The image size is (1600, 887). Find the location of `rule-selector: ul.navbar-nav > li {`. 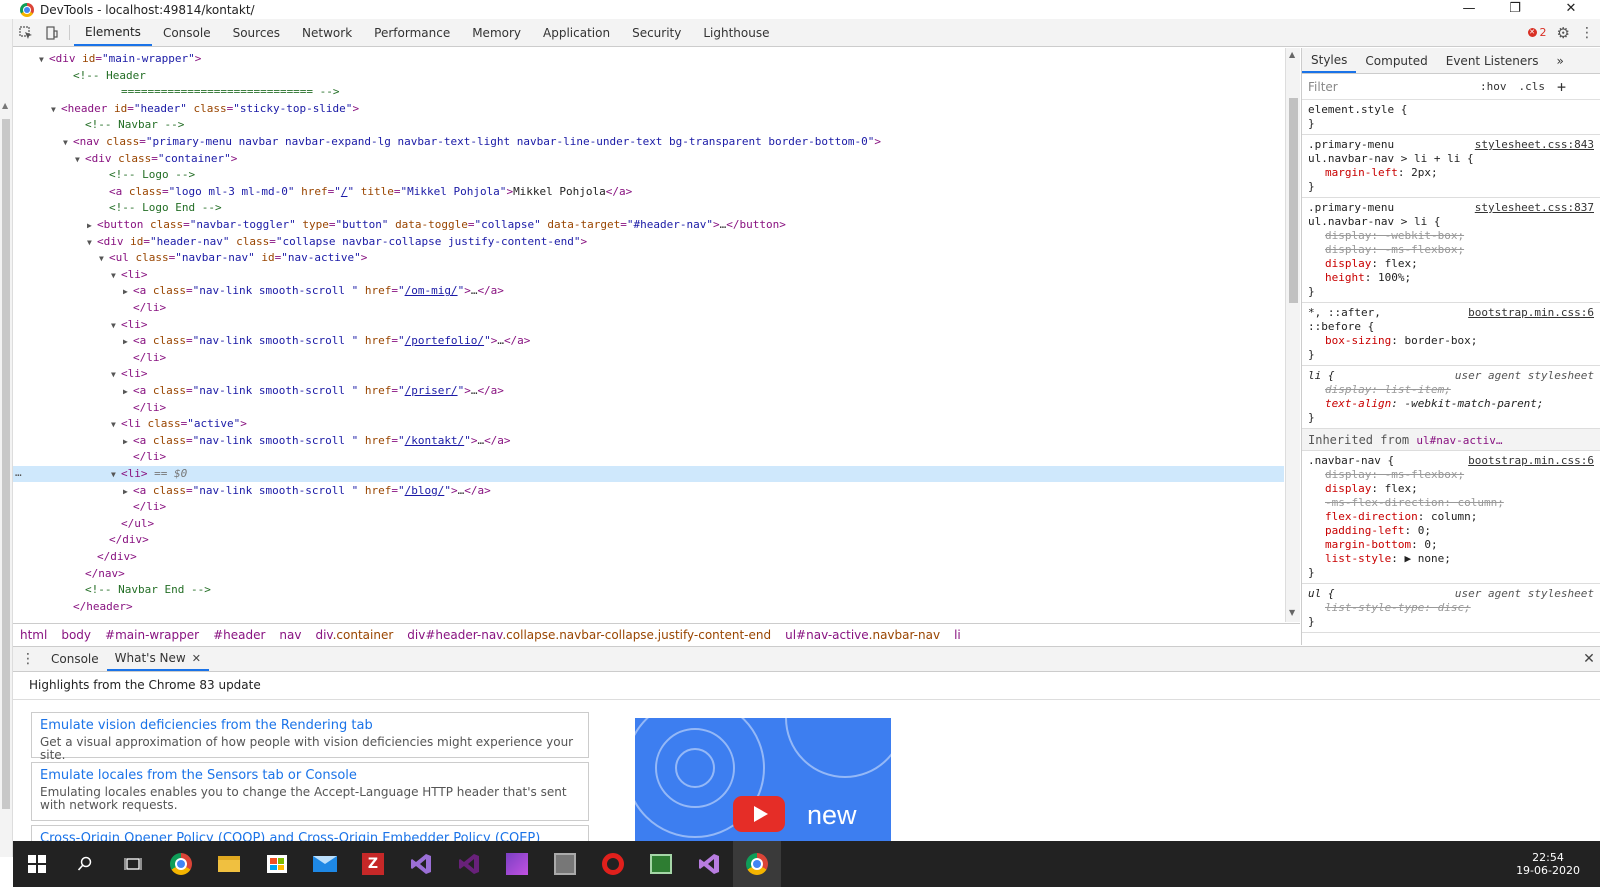

rule-selector: ul.navbar-nav > li { is located at coordinates (1451, 222).